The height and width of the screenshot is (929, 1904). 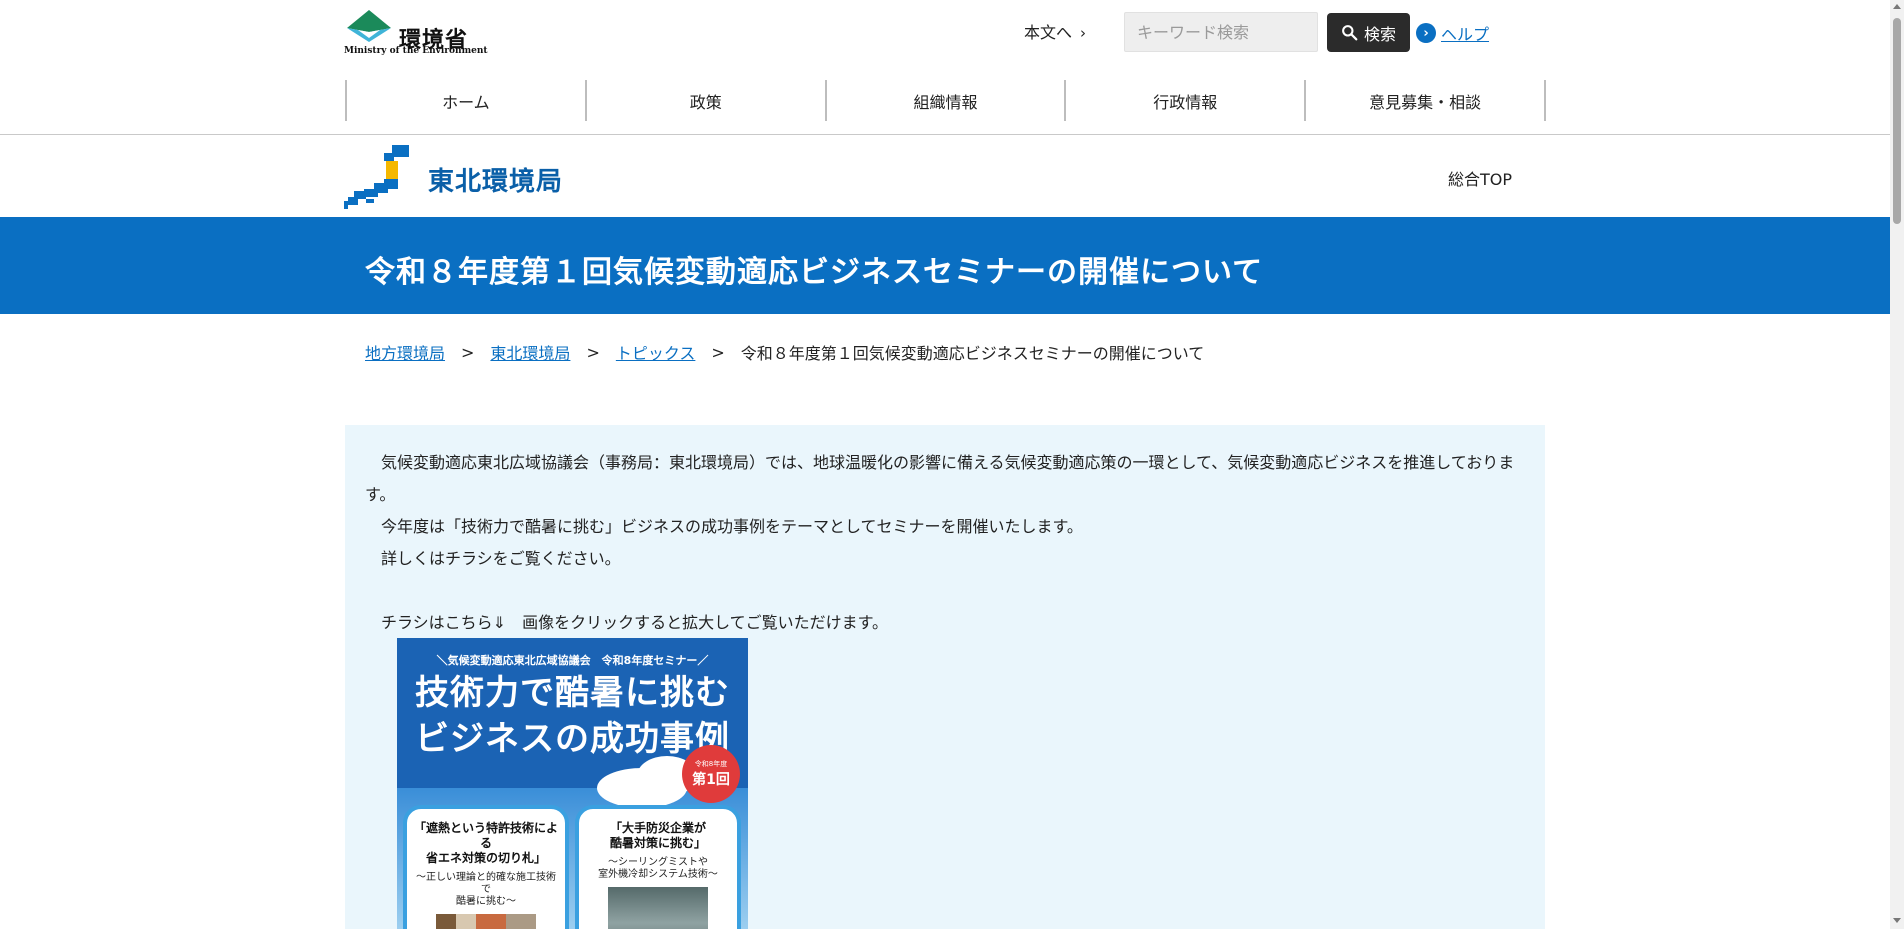 I want to click on bureau-bar, so click(x=945, y=176).